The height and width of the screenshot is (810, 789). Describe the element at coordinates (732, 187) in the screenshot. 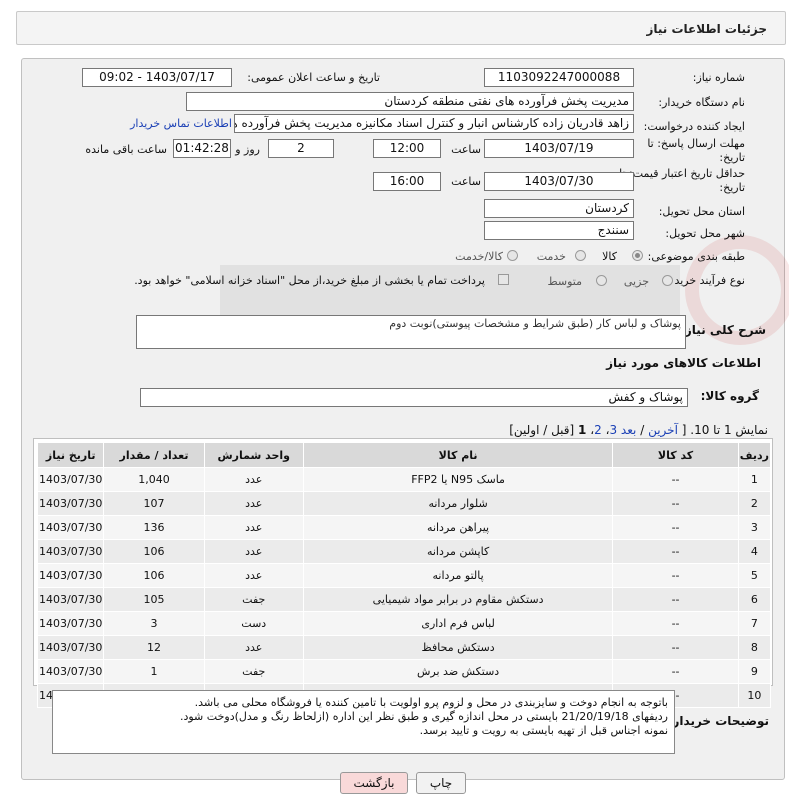

I see `validity-label-date: تاریخ:` at that location.